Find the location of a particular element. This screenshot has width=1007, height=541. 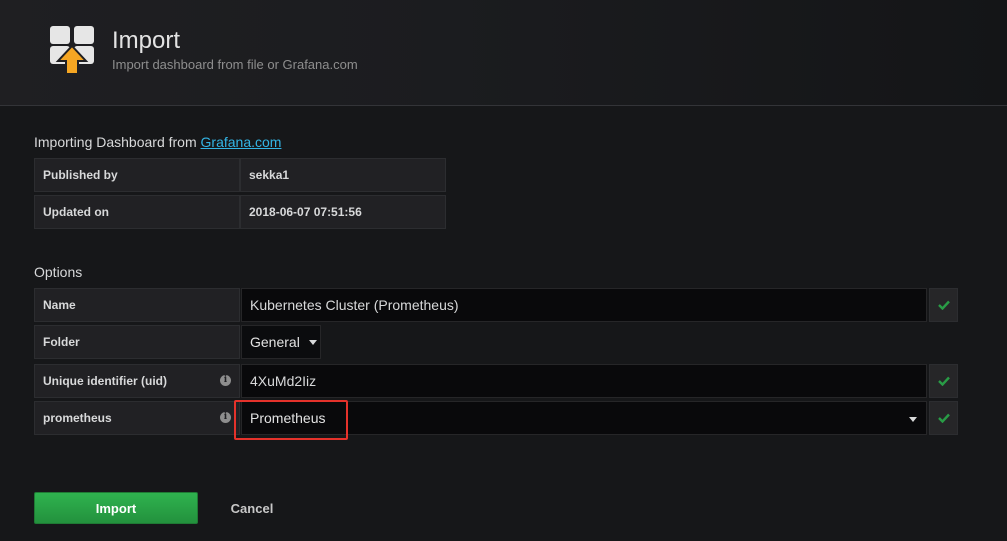

updated-on-value: 2018-06-07 07:51:56 is located at coordinates (343, 212).